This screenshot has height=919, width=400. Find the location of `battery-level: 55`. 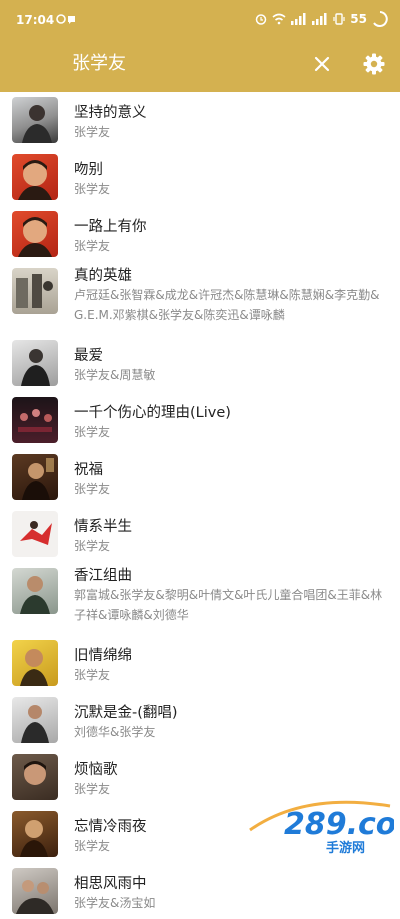

battery-level: 55 is located at coordinates (358, 19).